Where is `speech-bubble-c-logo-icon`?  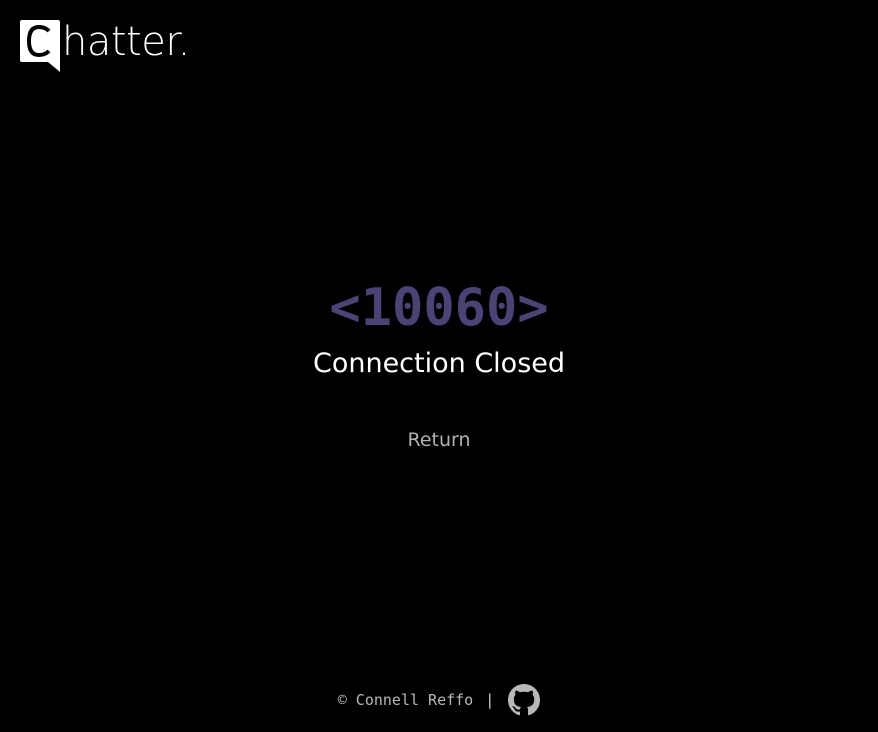
speech-bubble-c-logo-icon is located at coordinates (40, 46).